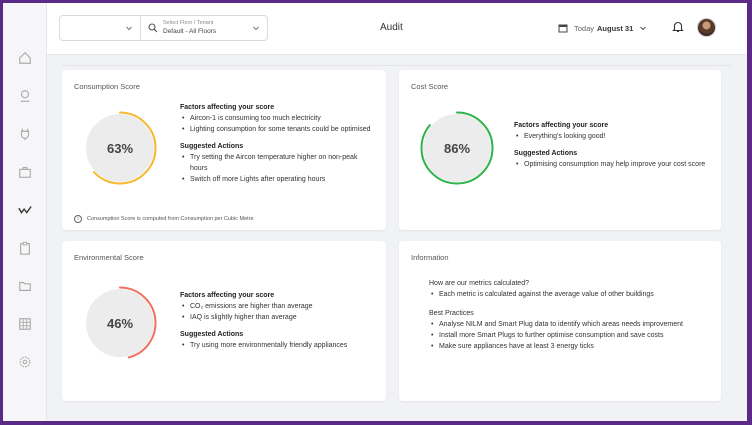  What do you see at coordinates (391, 27) in the screenshot?
I see `page-title: Audit` at bounding box center [391, 27].